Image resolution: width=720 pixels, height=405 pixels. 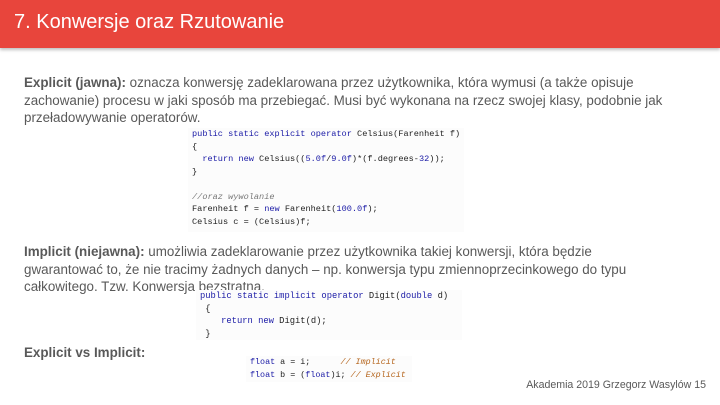 I want to click on code-line: Farenheit f = new Farenheit(100.0f);, so click(x=285, y=209).